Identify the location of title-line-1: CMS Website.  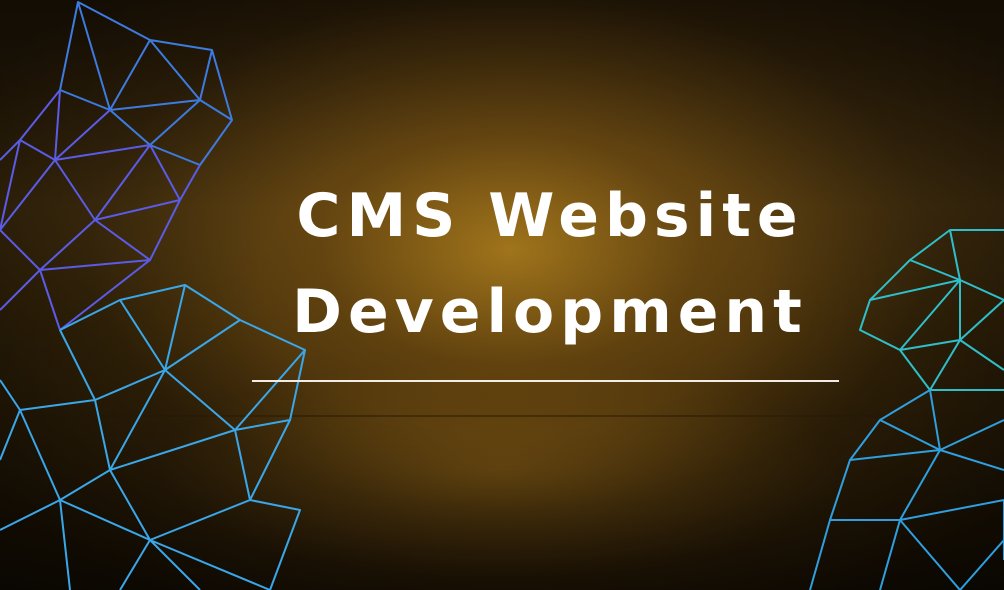
(550, 216).